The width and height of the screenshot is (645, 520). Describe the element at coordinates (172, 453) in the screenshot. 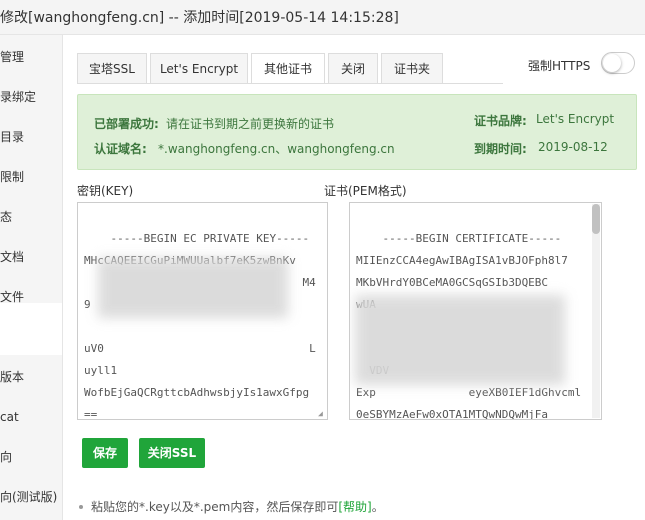

I see `close-ssl-button: 关闭SSL` at that location.